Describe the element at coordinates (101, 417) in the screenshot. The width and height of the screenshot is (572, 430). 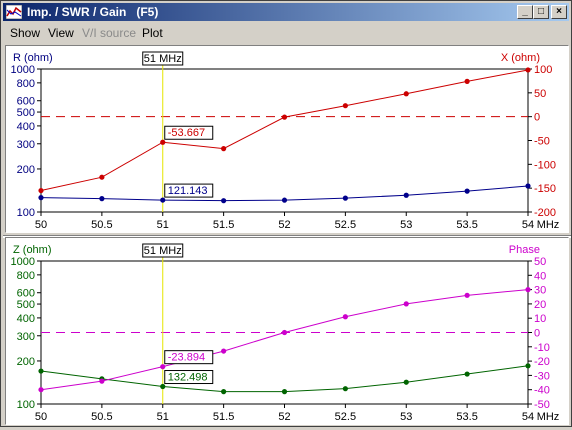
I see `x-tick-label: 50.5` at that location.